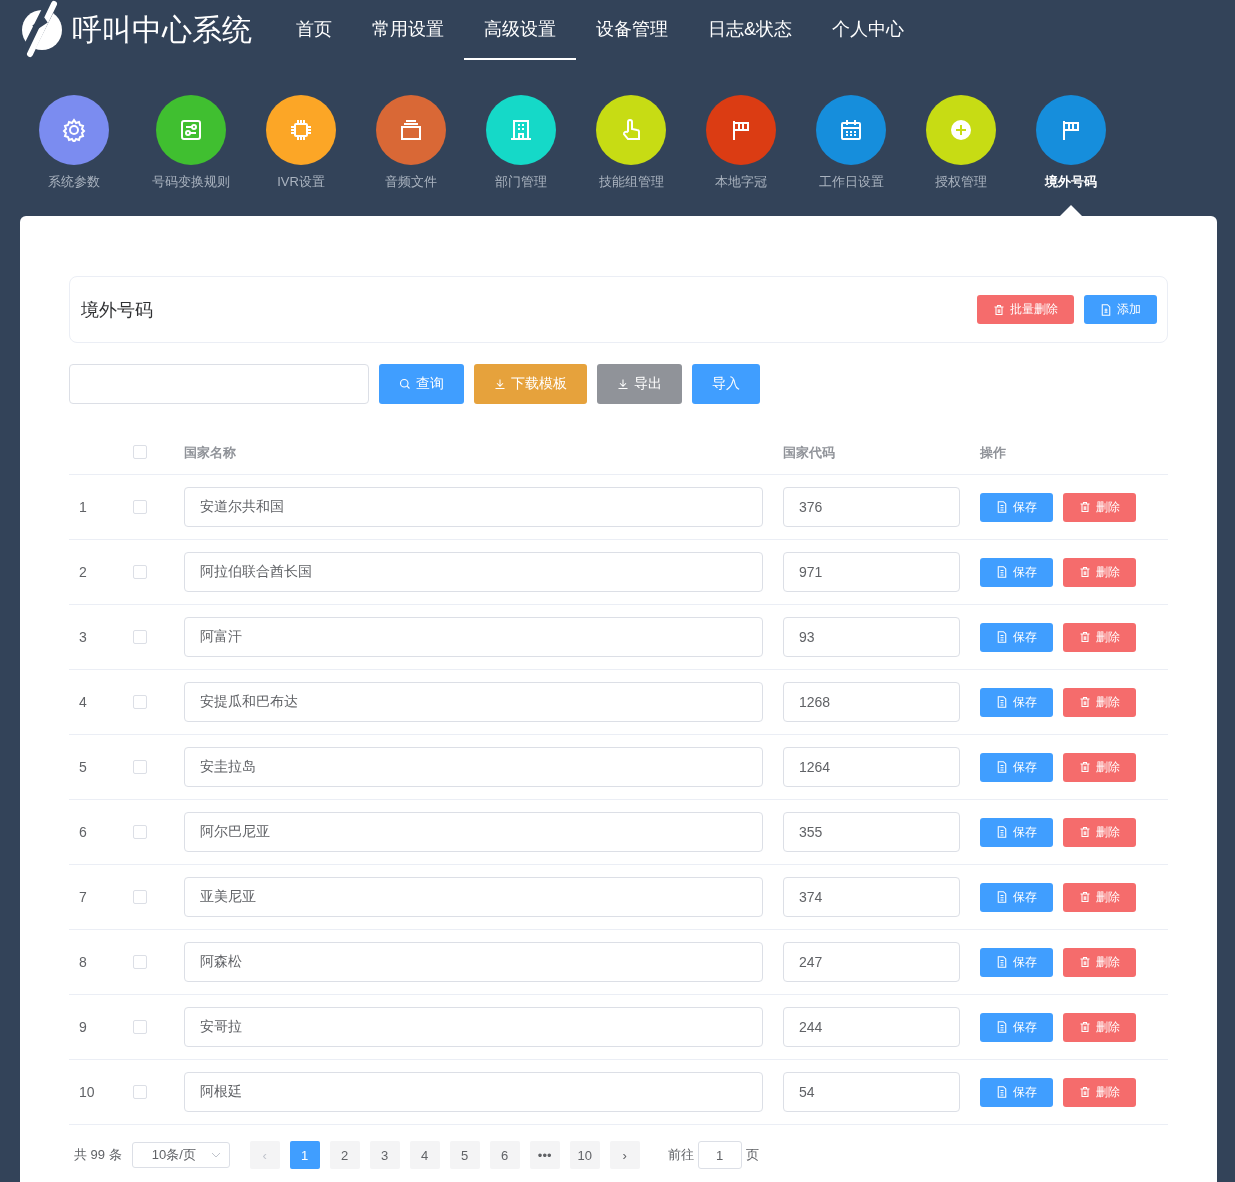 The width and height of the screenshot is (1235, 1182). I want to click on nav-tab: 日志&状态, so click(750, 30).